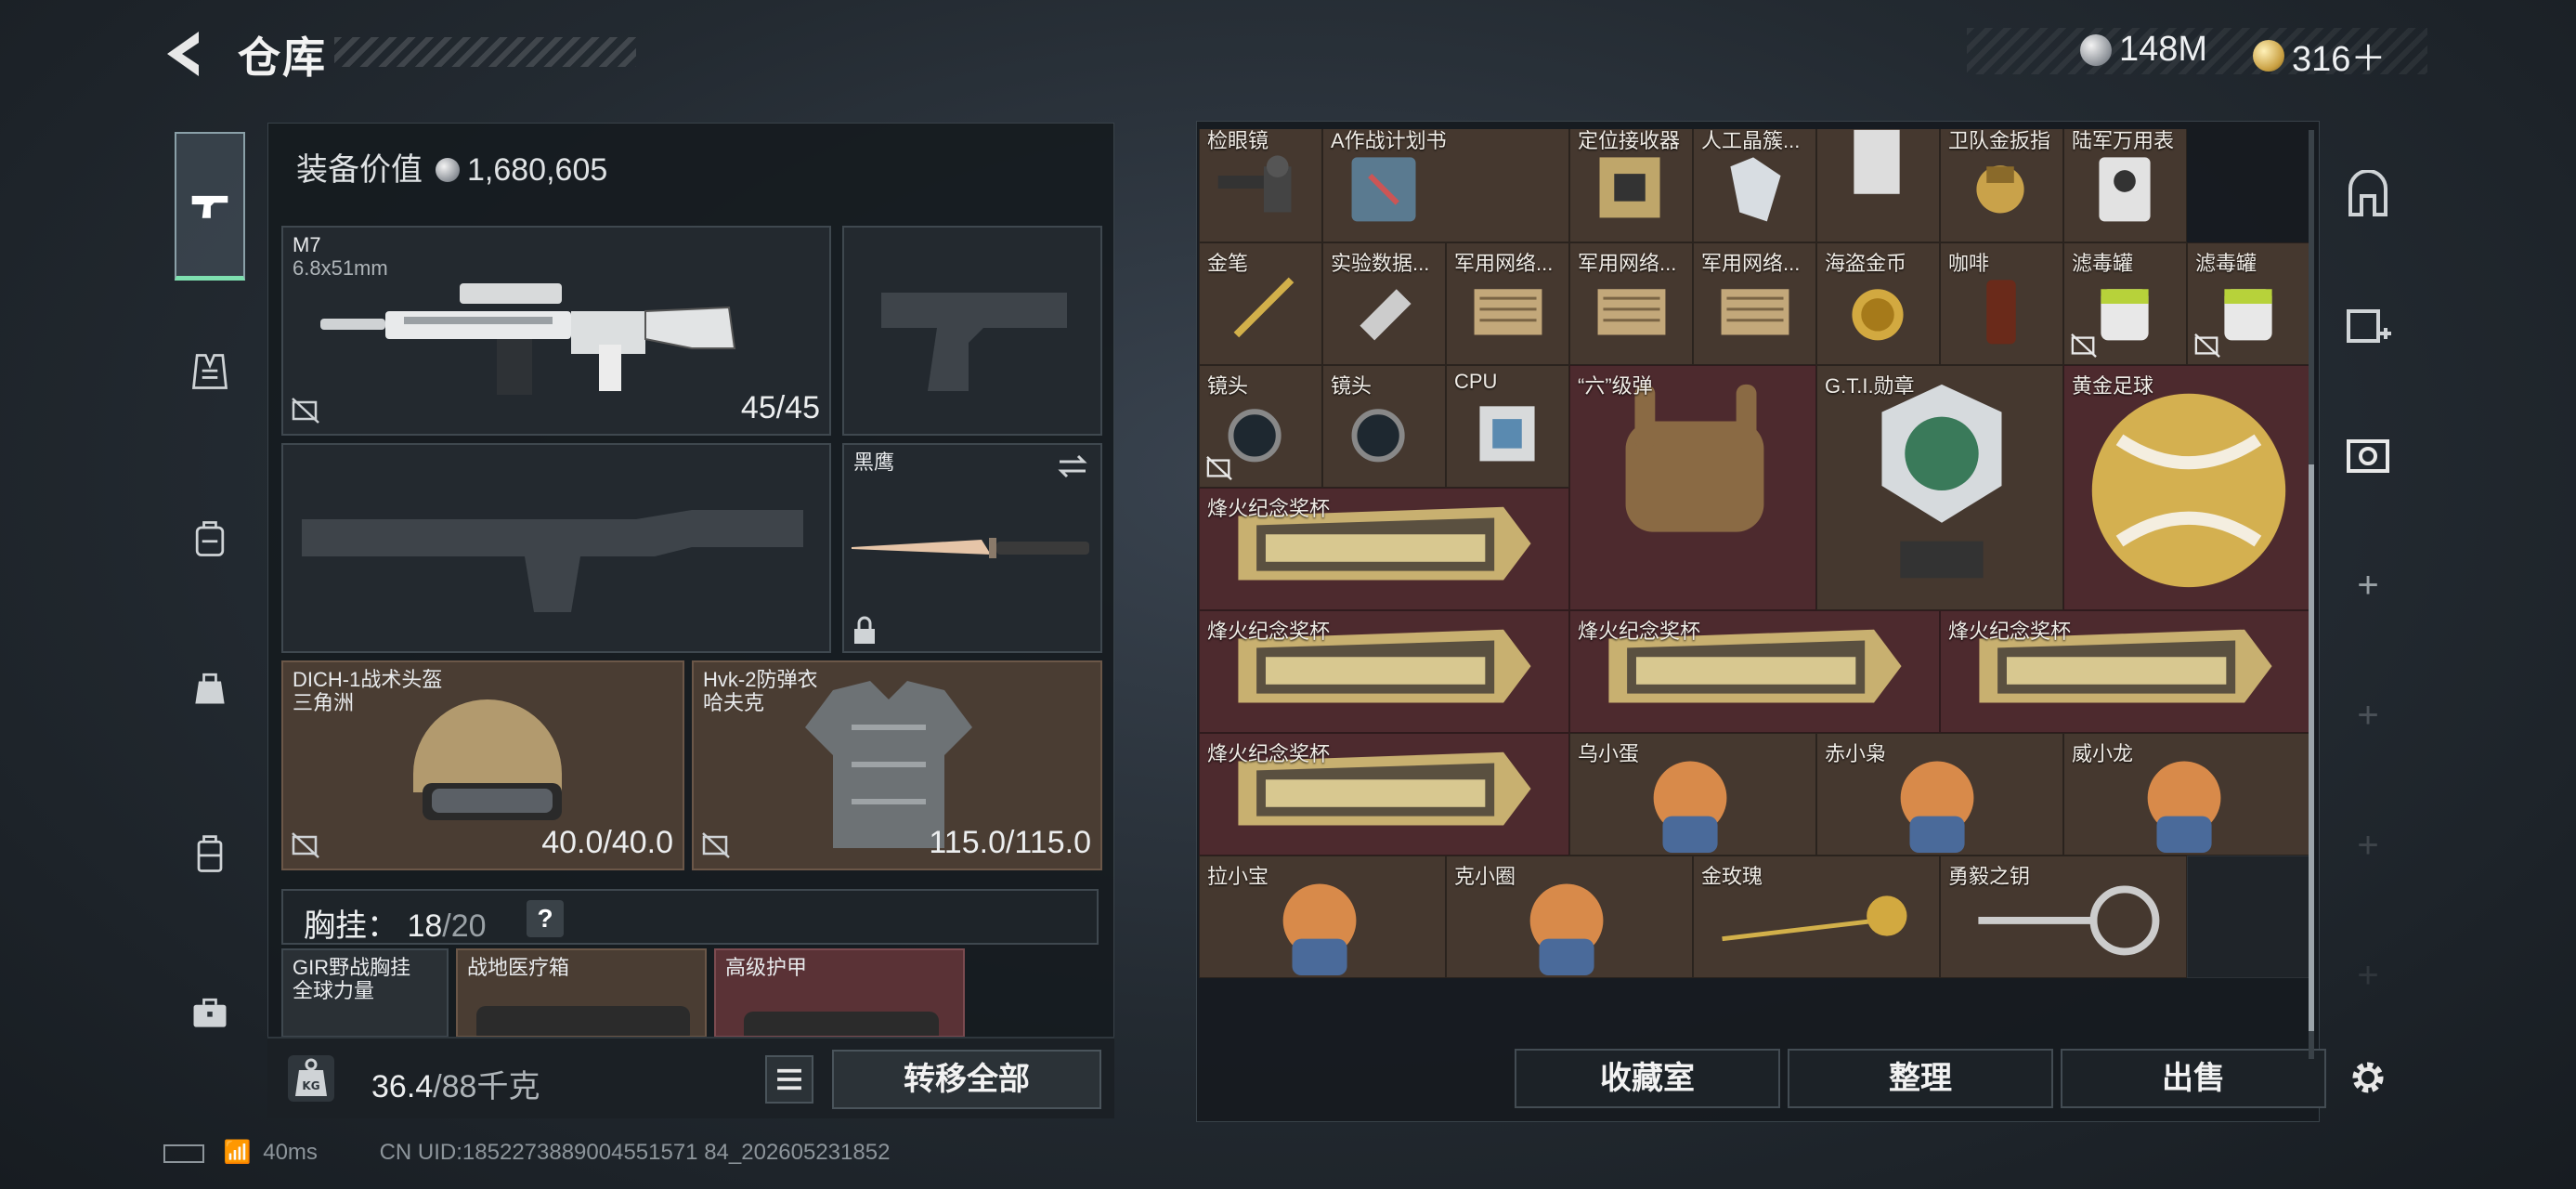 The height and width of the screenshot is (1189, 2576). What do you see at coordinates (839, 993) in the screenshot?
I see `rig-item-slot: 高级护甲` at bounding box center [839, 993].